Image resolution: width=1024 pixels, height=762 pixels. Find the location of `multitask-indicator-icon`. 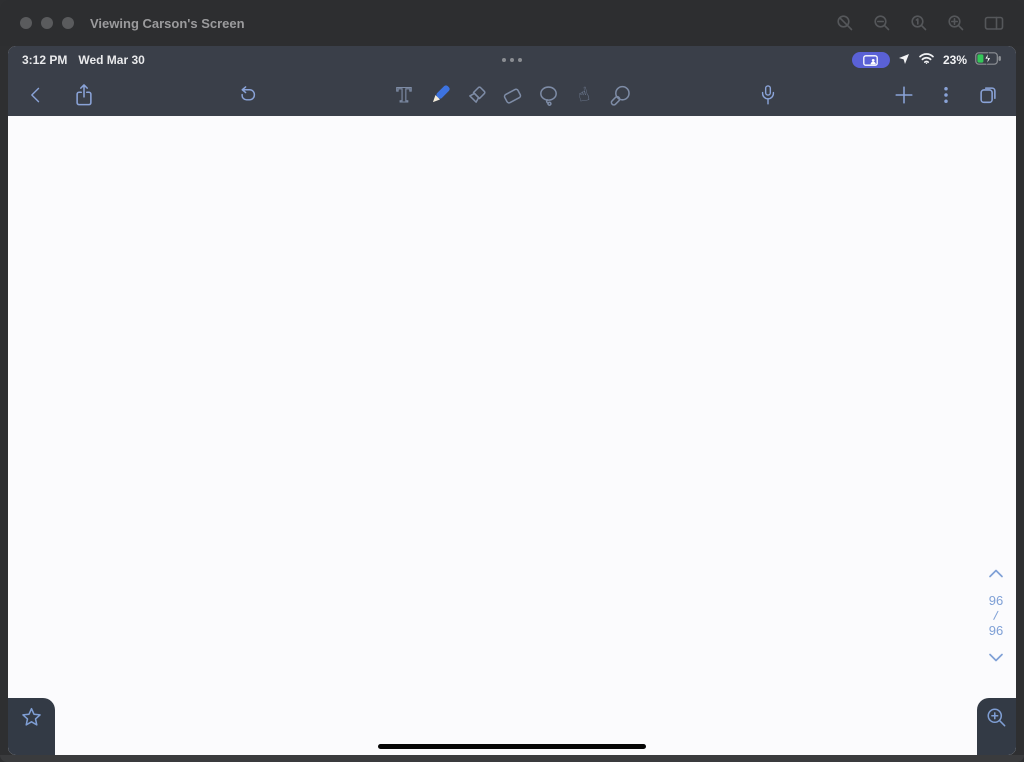

multitask-indicator-icon is located at coordinates (512, 60).